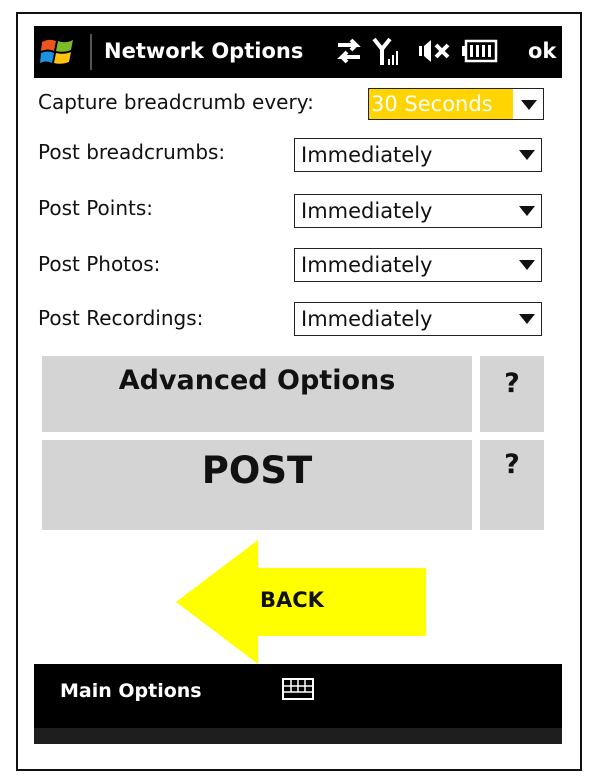 The image size is (596, 781). What do you see at coordinates (542, 51) in the screenshot?
I see `ok-button: ok` at bounding box center [542, 51].